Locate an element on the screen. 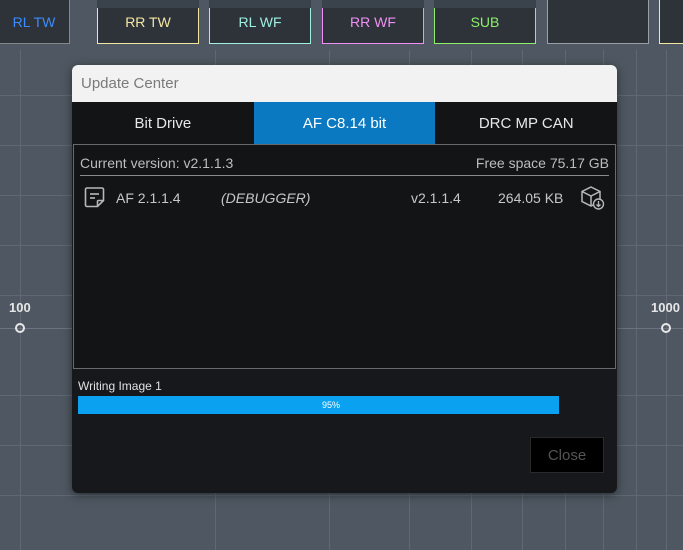  channel-button-rl-wf: RL WF is located at coordinates (260, 22).